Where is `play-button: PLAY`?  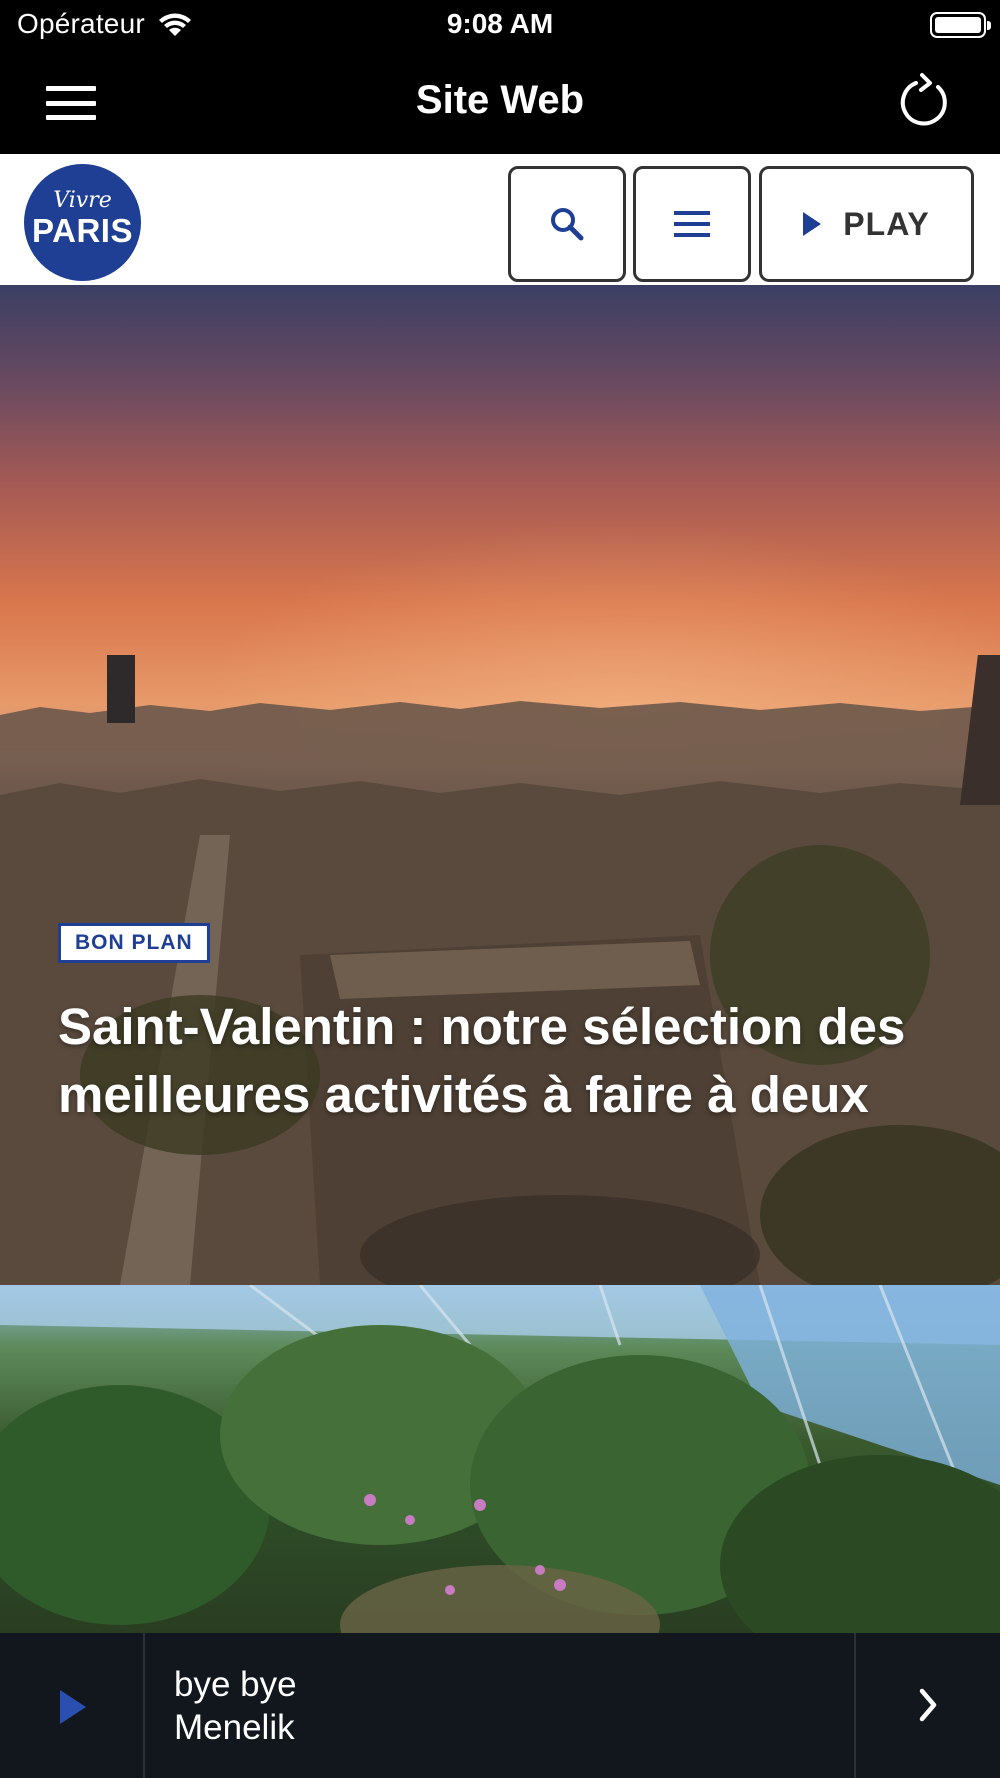
play-button: PLAY is located at coordinates (866, 224).